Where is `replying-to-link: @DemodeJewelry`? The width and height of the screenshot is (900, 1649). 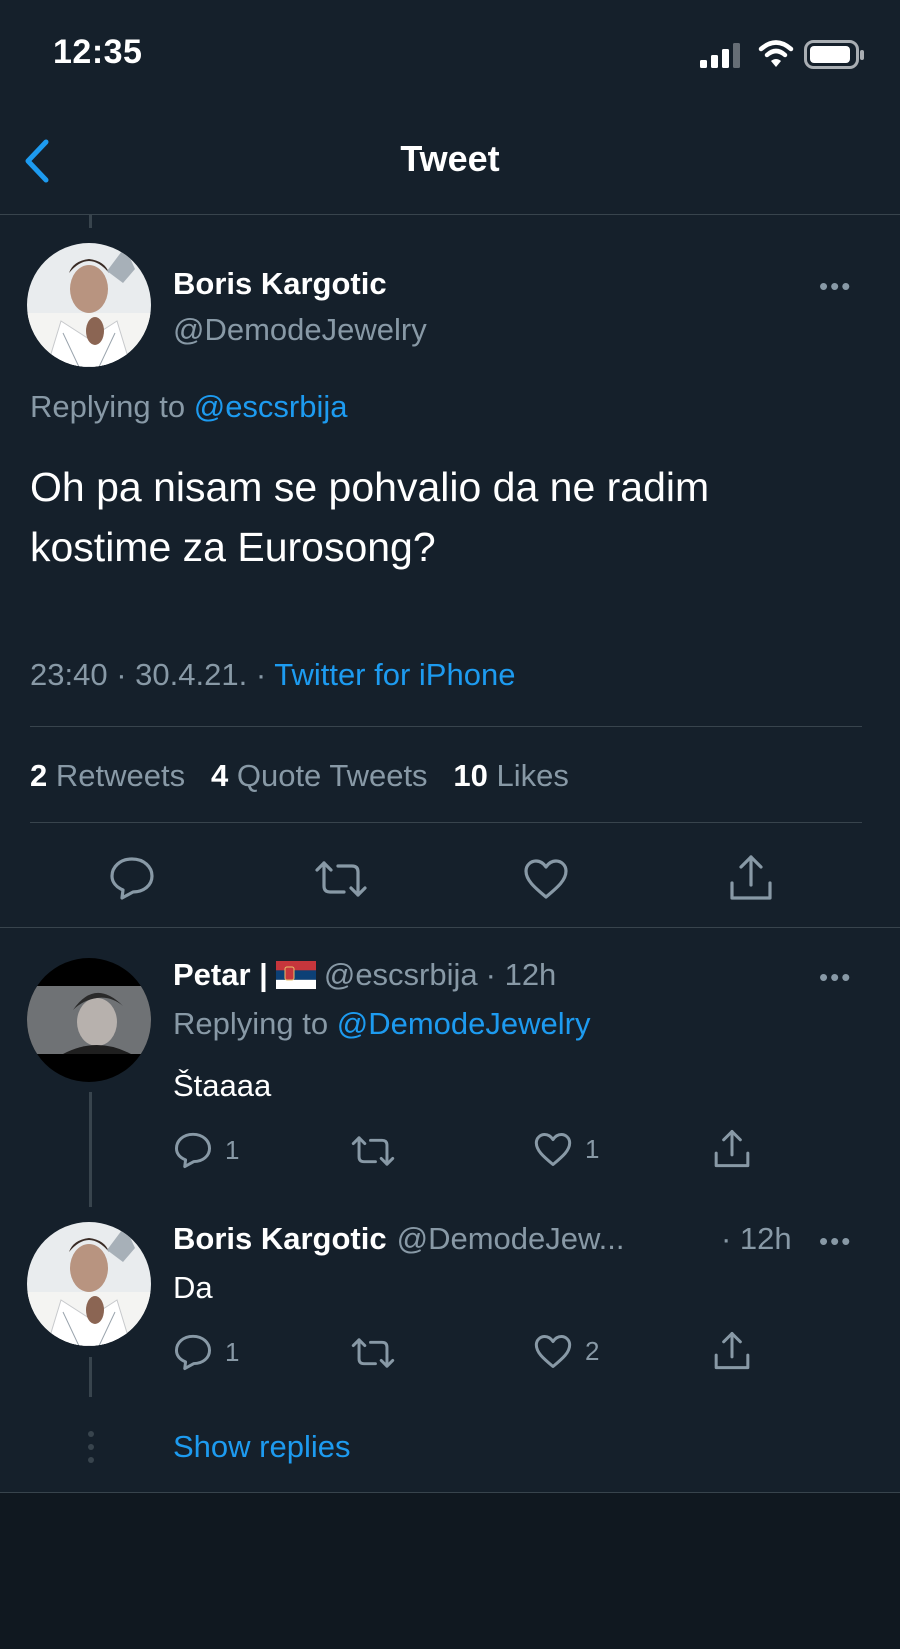 replying-to-link: @DemodeJewelry is located at coordinates (464, 1023).